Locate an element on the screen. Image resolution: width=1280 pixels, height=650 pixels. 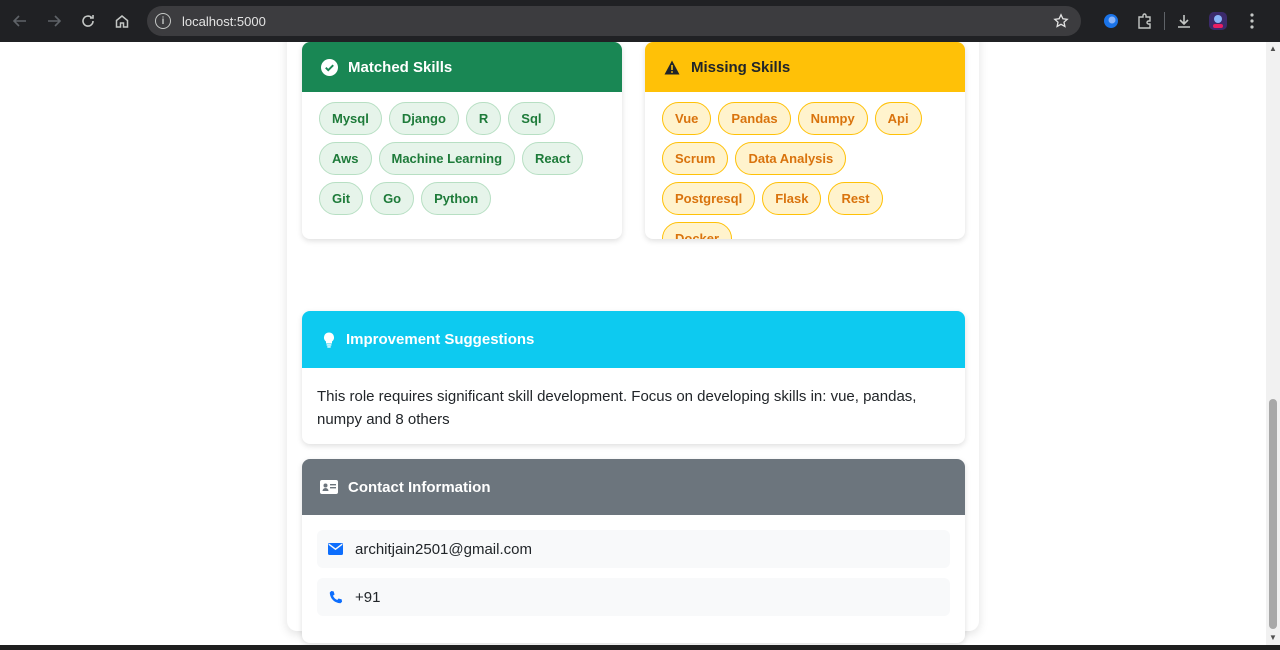
scrollbar-thumb is located at coordinates (1273, 514).